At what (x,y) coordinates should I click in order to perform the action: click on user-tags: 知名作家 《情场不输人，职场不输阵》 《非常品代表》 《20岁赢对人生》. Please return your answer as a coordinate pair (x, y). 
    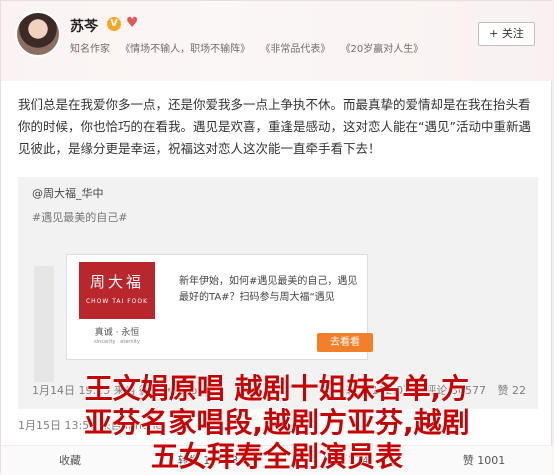
    Looking at the image, I should click on (250, 47).